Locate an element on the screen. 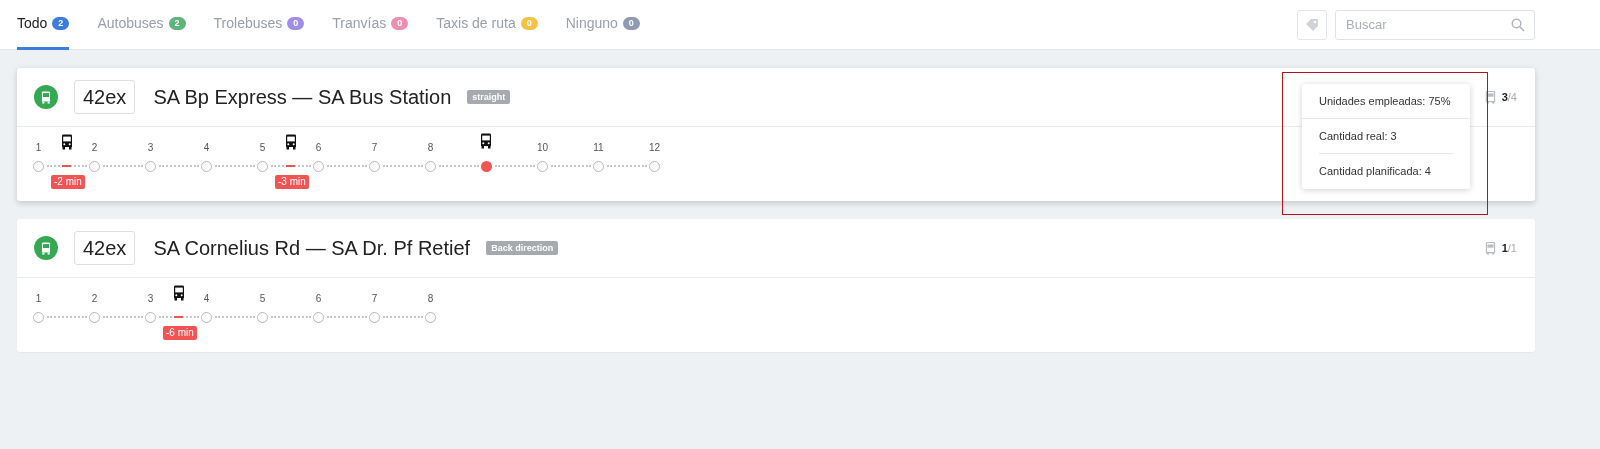 The height and width of the screenshot is (449, 1600). route-name: SA Bp Express — SA Bus Station is located at coordinates (302, 97).